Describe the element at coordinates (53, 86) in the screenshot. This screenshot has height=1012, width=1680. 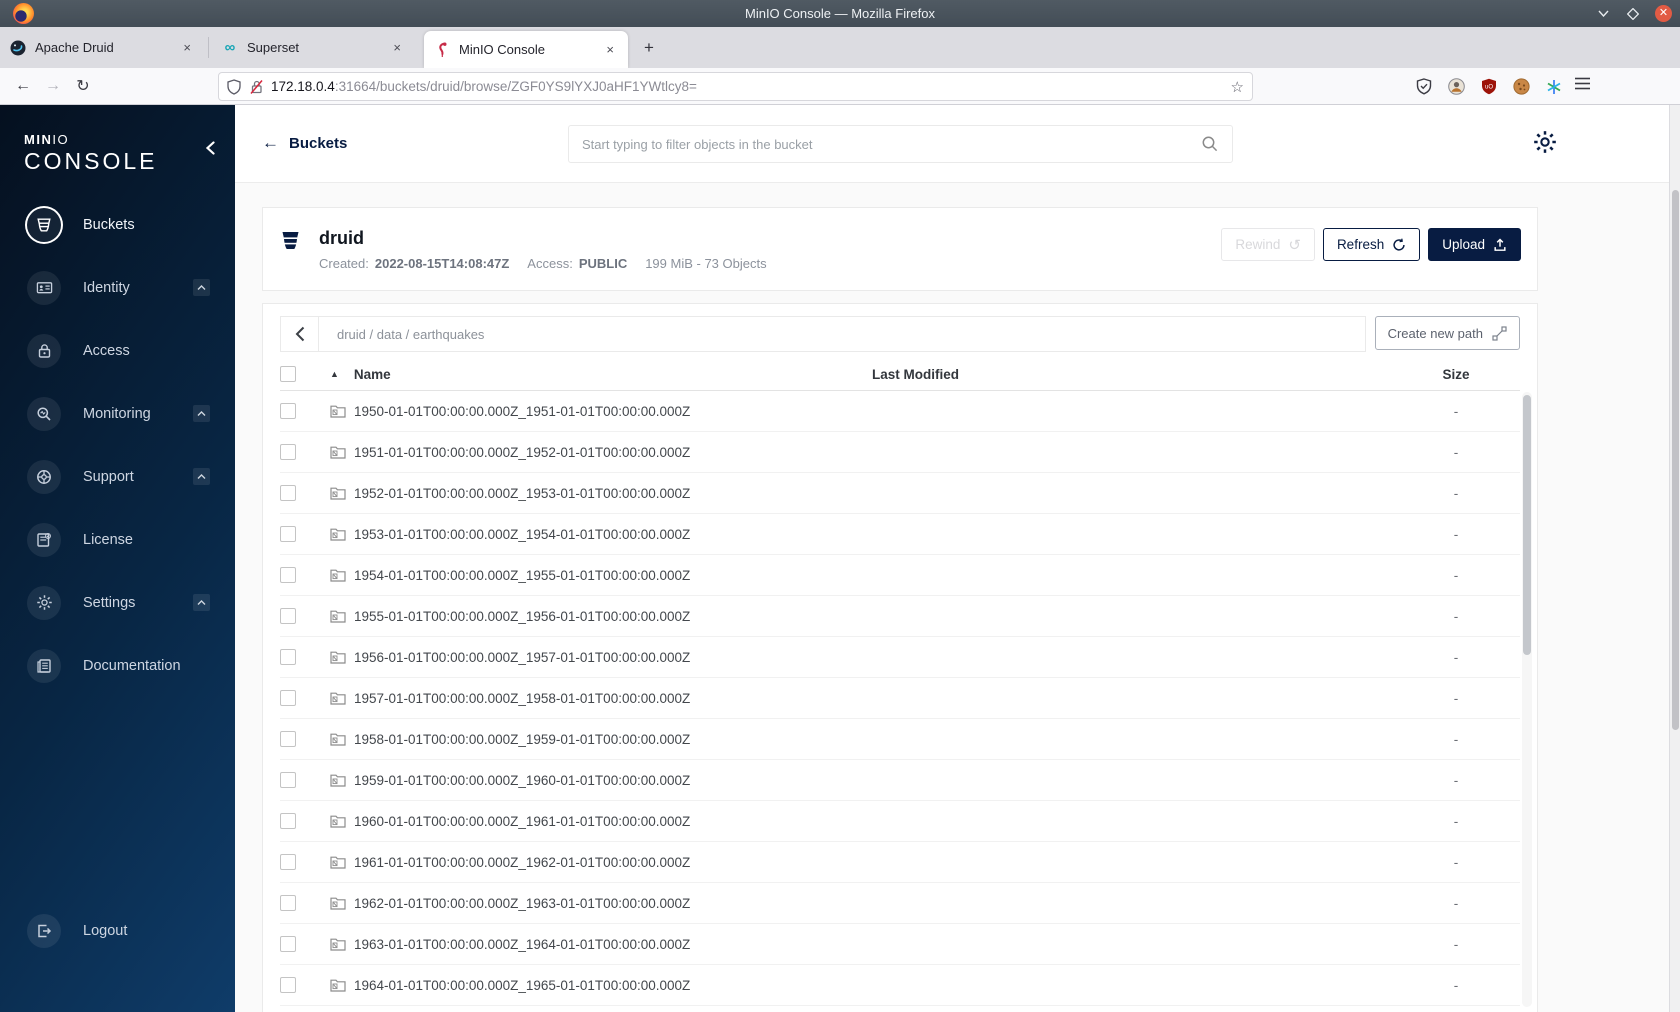
I see `forward-button: →` at that location.